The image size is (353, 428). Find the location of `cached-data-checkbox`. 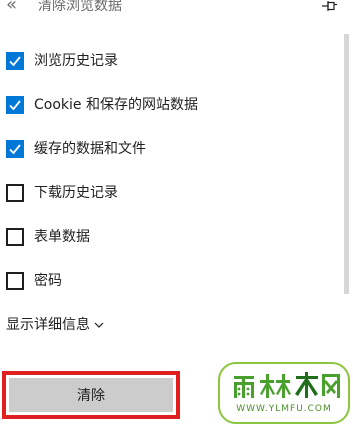

cached-data-checkbox is located at coordinates (15, 149).